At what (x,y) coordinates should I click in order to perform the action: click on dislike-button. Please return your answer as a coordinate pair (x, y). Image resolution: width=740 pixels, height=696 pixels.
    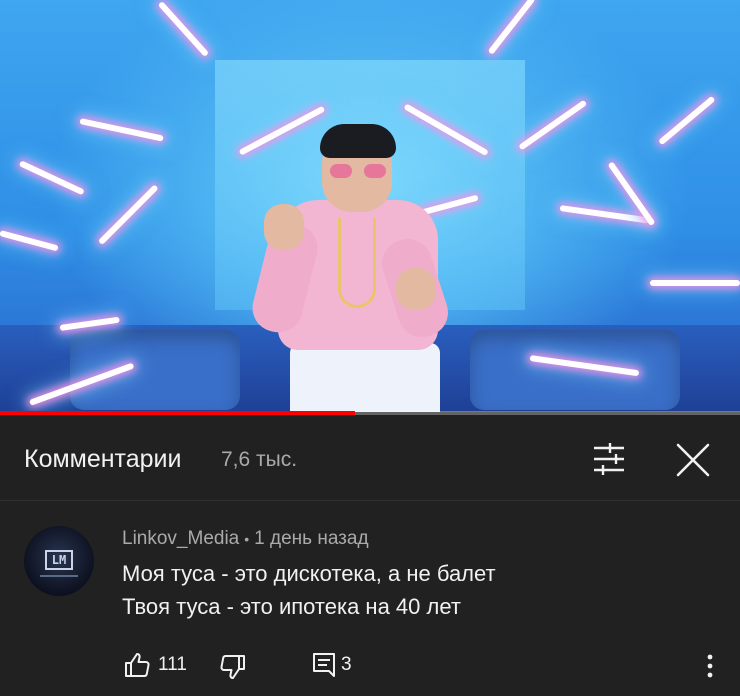
    Looking at the image, I should click on (233, 667).